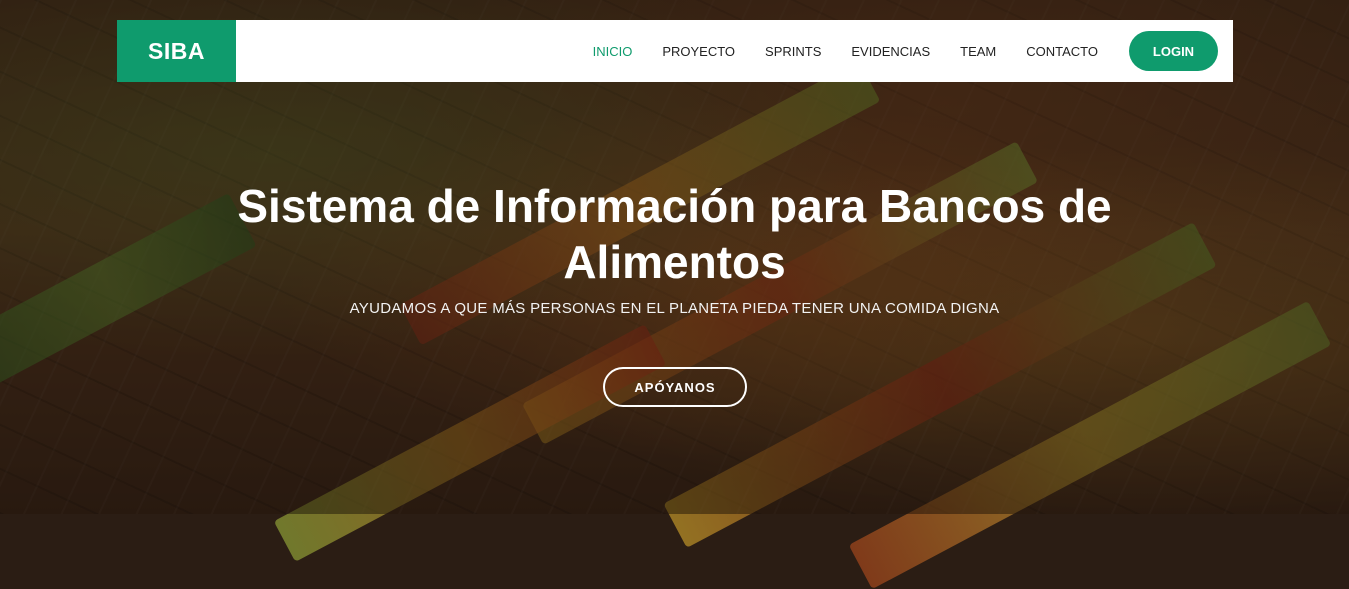 This screenshot has height=589, width=1349. What do you see at coordinates (613, 51) in the screenshot?
I see `nav-item-inicio: INICIO` at bounding box center [613, 51].